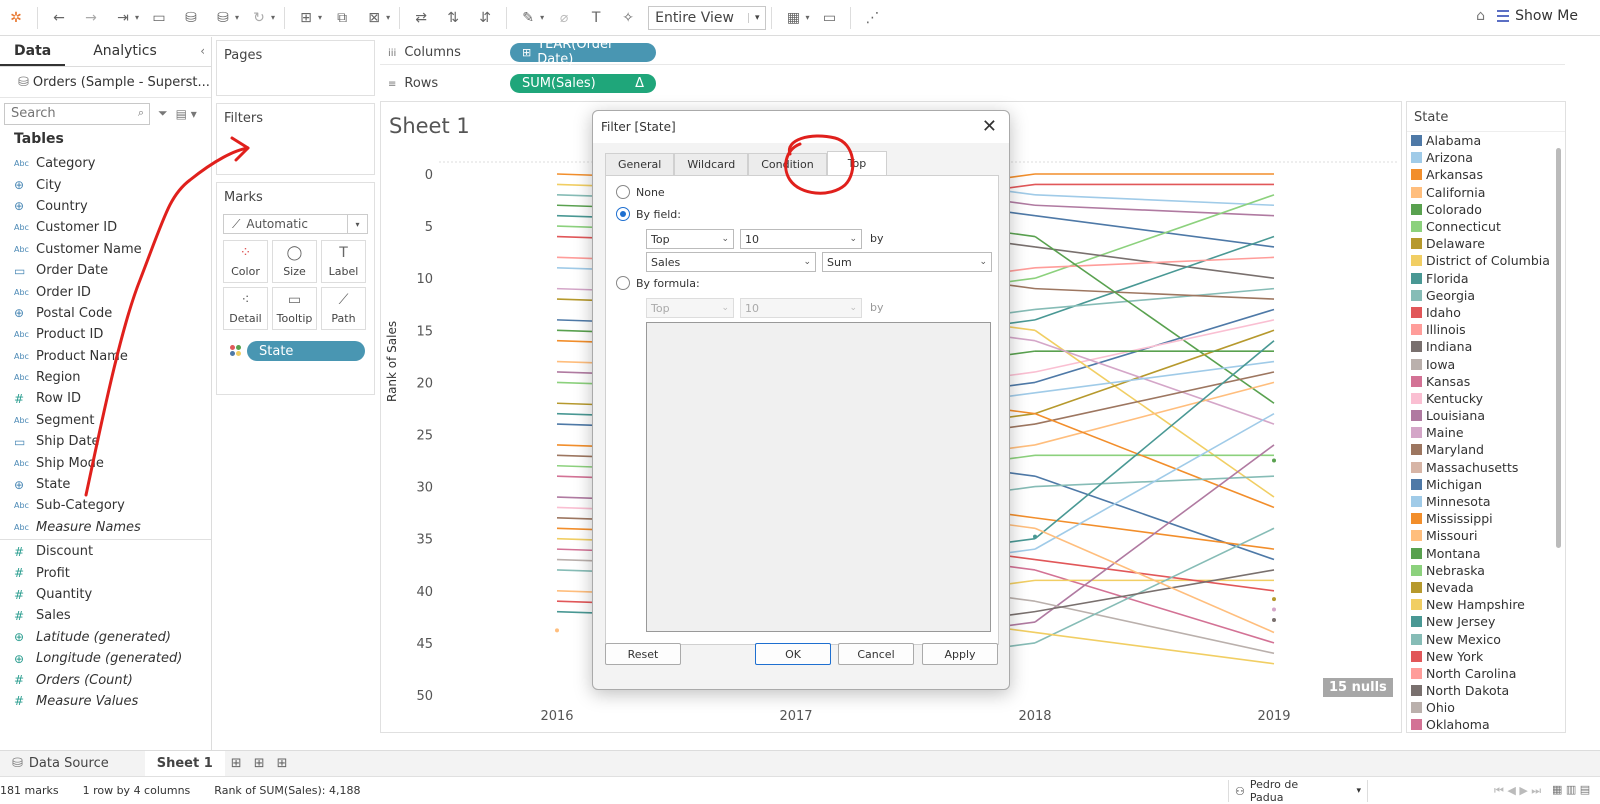 The image size is (1600, 804). What do you see at coordinates (485, 18) in the screenshot?
I see `sort-descending-icon: ⇵` at bounding box center [485, 18].